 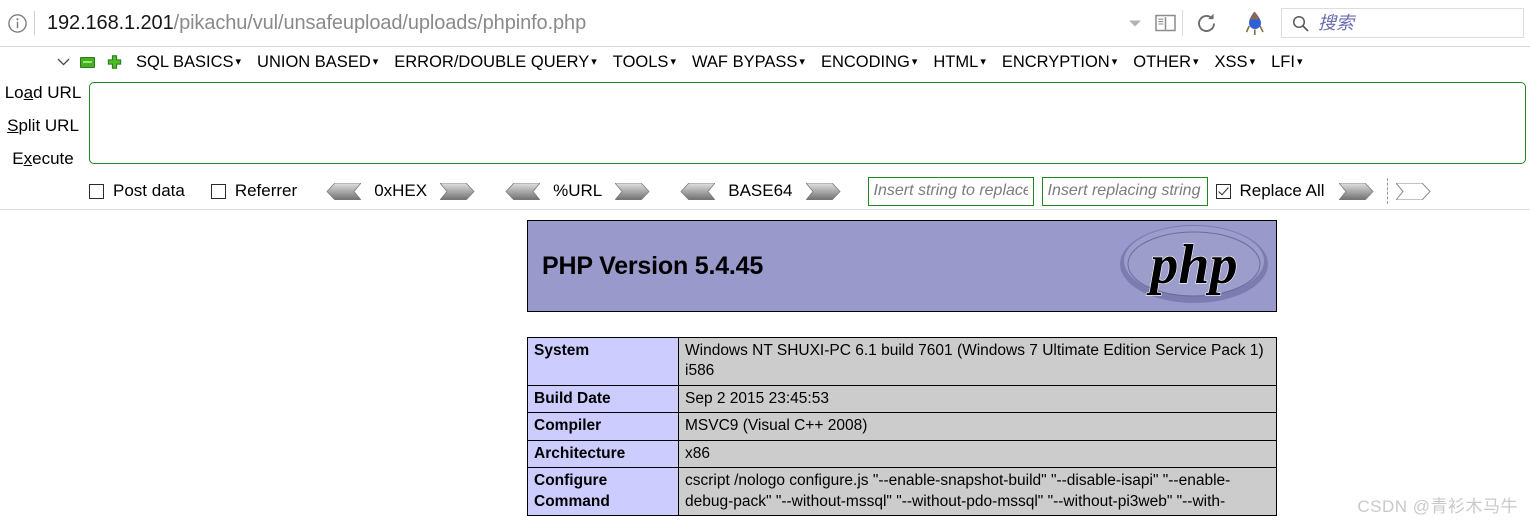 I want to click on replace-all-label: Replace All, so click(x=1282, y=190).